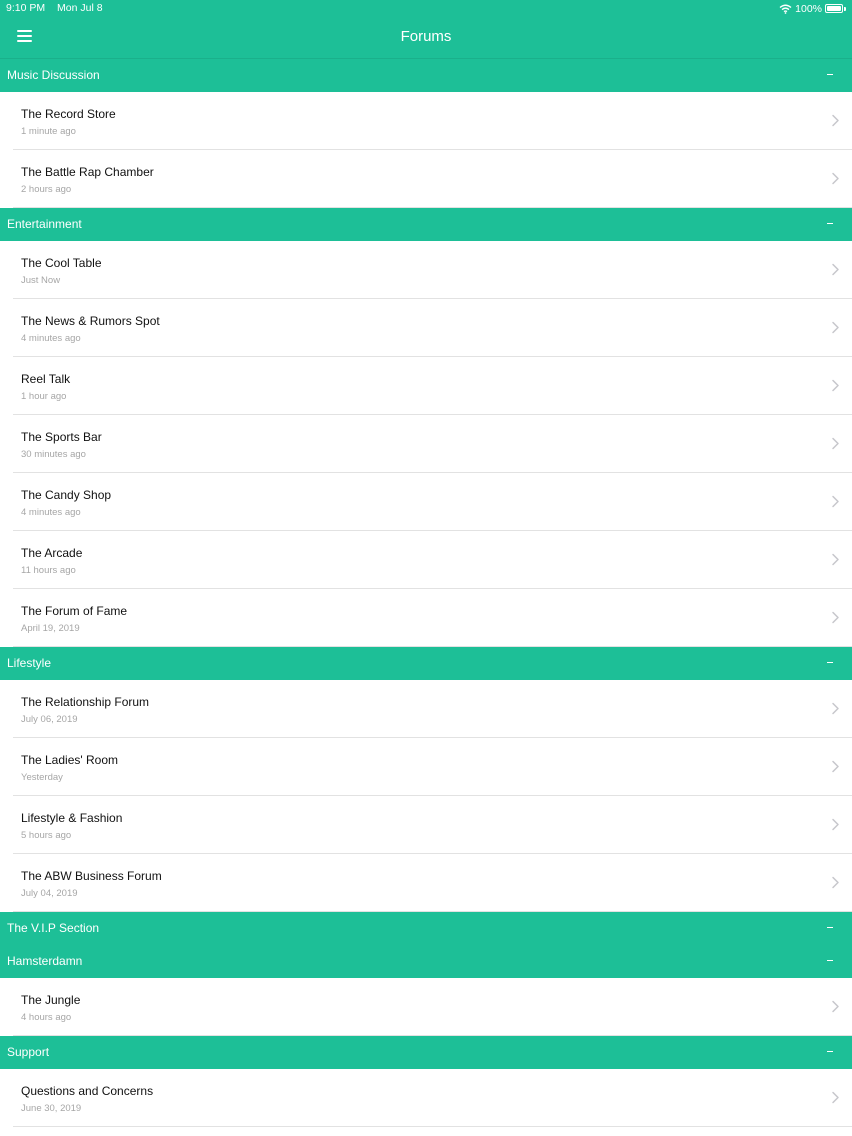  I want to click on forum-row-the-forum-of-fame: The Forum of Fame April 19, 2019, so click(432, 618).